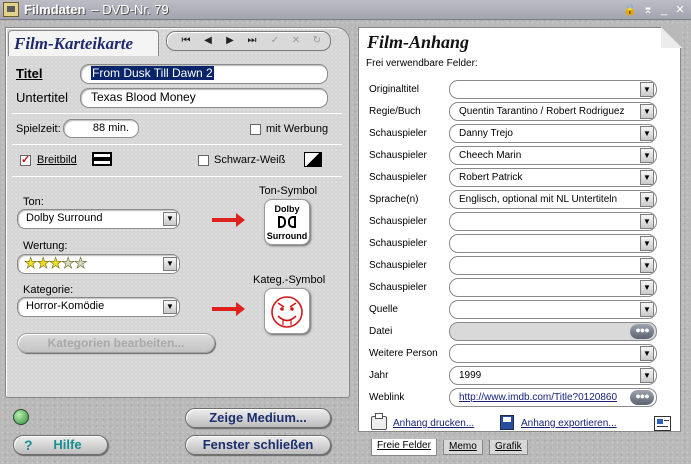 The width and height of the screenshot is (691, 464). Describe the element at coordinates (394, 89) in the screenshot. I see `anhang-field-label: Originaltitel` at that location.